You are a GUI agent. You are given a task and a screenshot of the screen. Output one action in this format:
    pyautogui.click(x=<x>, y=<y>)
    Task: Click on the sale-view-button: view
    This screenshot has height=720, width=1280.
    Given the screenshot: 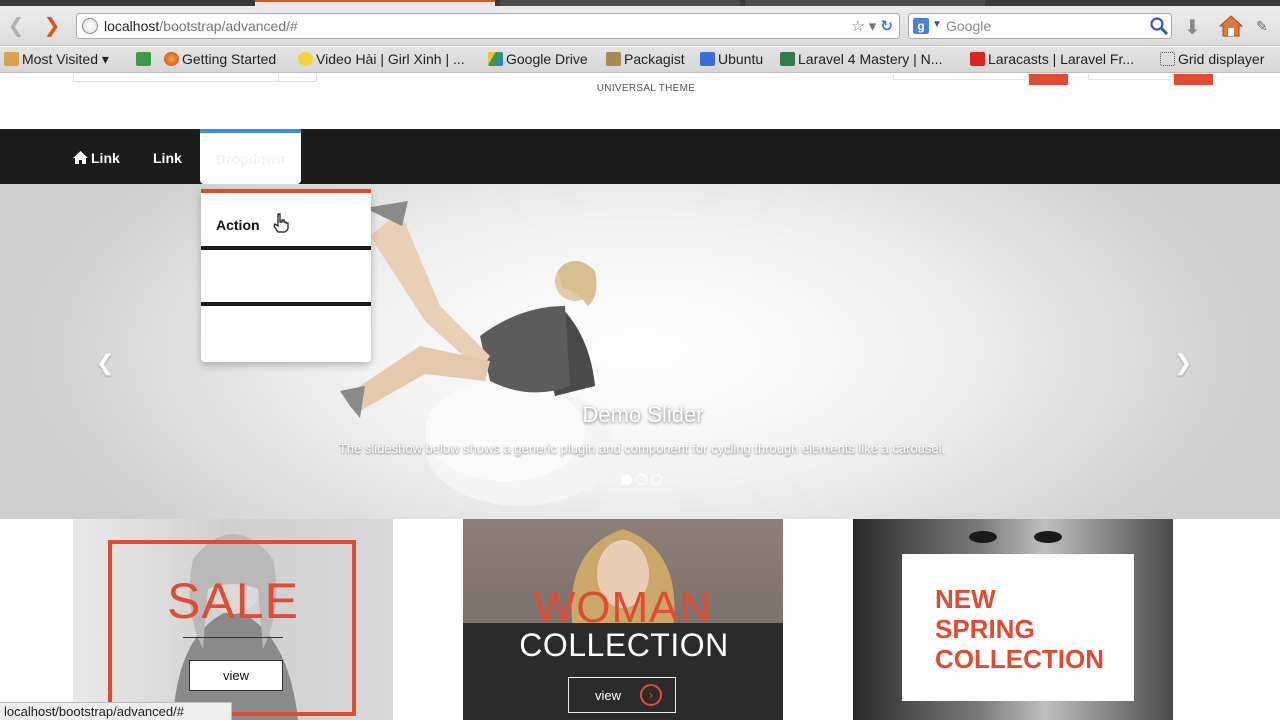 What is the action you would take?
    pyautogui.click(x=236, y=675)
    